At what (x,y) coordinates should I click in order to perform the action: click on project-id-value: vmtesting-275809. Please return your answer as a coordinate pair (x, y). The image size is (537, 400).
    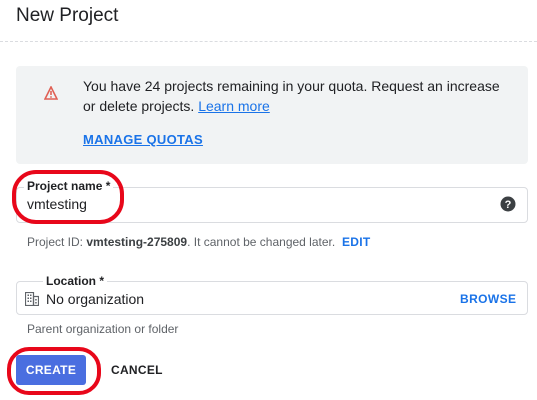
    Looking at the image, I should click on (137, 242).